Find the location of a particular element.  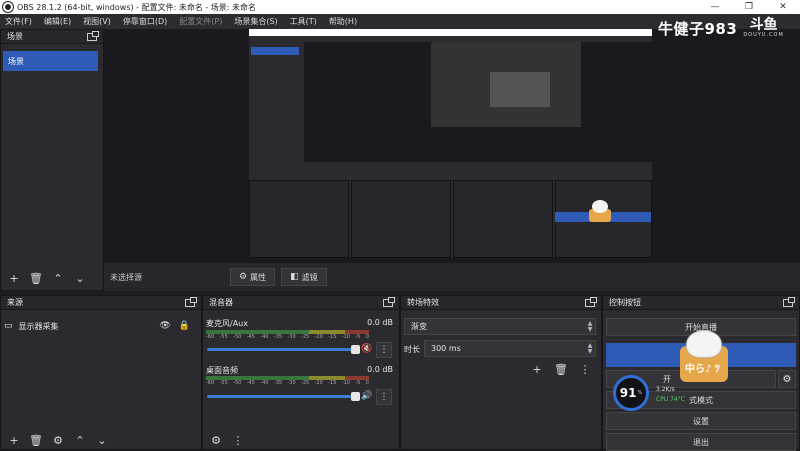

cpu-gauge: 91 % is located at coordinates (631, 393).